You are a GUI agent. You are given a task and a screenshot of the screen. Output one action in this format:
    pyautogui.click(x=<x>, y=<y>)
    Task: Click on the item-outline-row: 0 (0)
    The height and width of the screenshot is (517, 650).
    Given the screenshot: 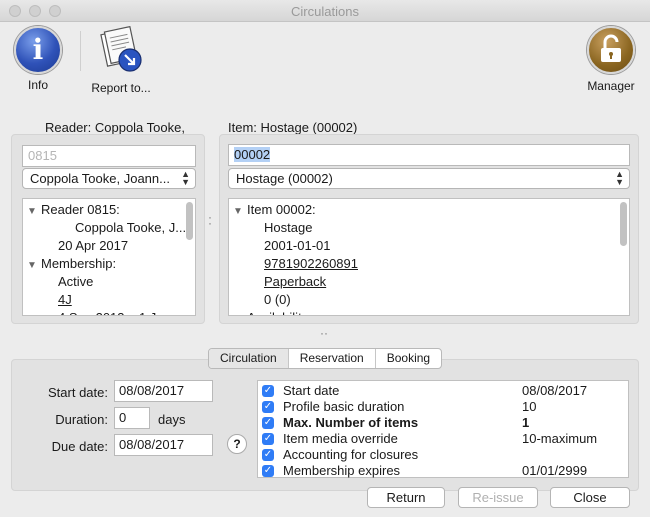 What is the action you would take?
    pyautogui.click(x=429, y=300)
    